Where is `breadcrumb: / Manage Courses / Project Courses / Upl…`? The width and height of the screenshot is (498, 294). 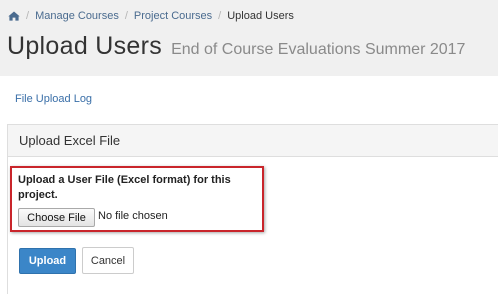 breadcrumb: / Manage Courses / Project Courses / Upl… is located at coordinates (151, 16).